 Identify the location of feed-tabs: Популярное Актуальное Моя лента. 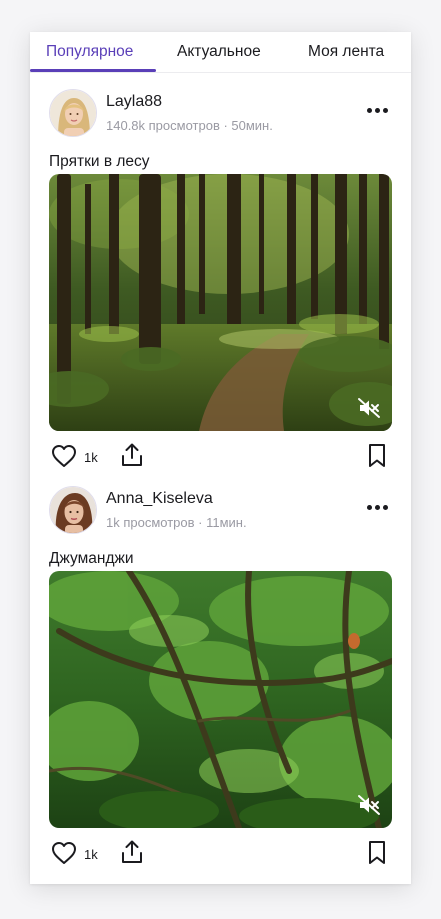
(220, 52).